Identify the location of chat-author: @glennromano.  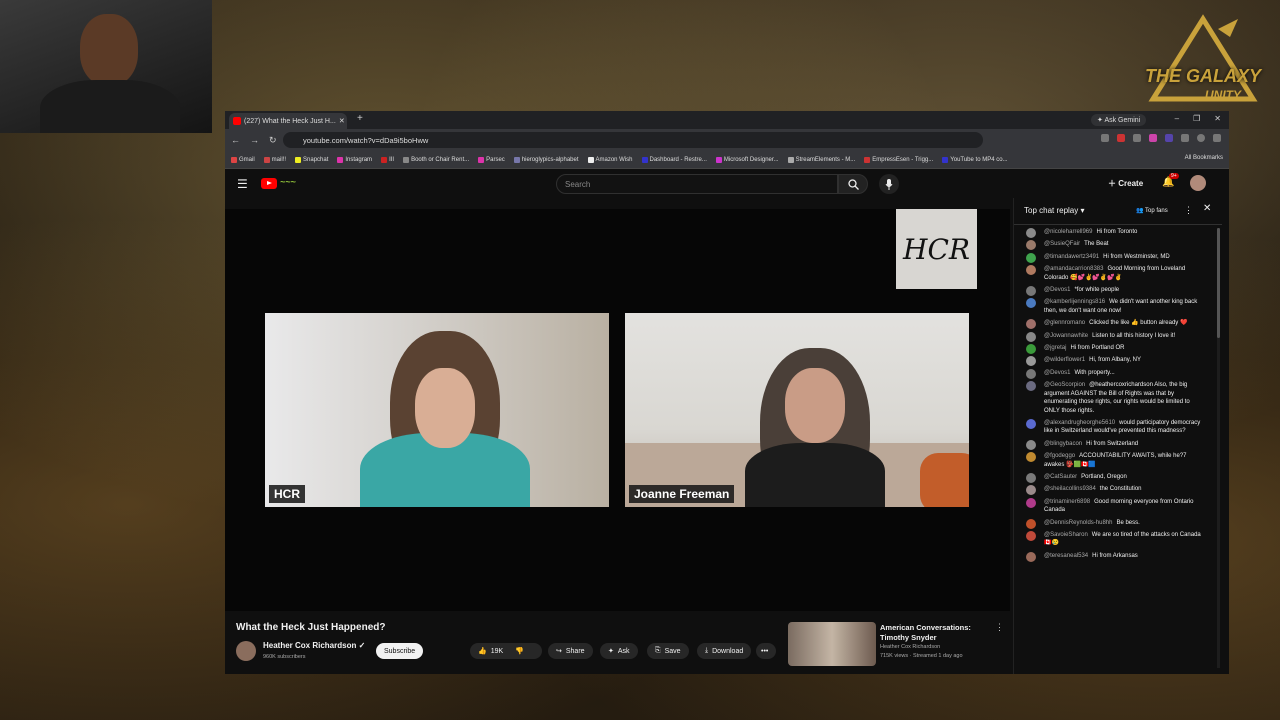
(1064, 323).